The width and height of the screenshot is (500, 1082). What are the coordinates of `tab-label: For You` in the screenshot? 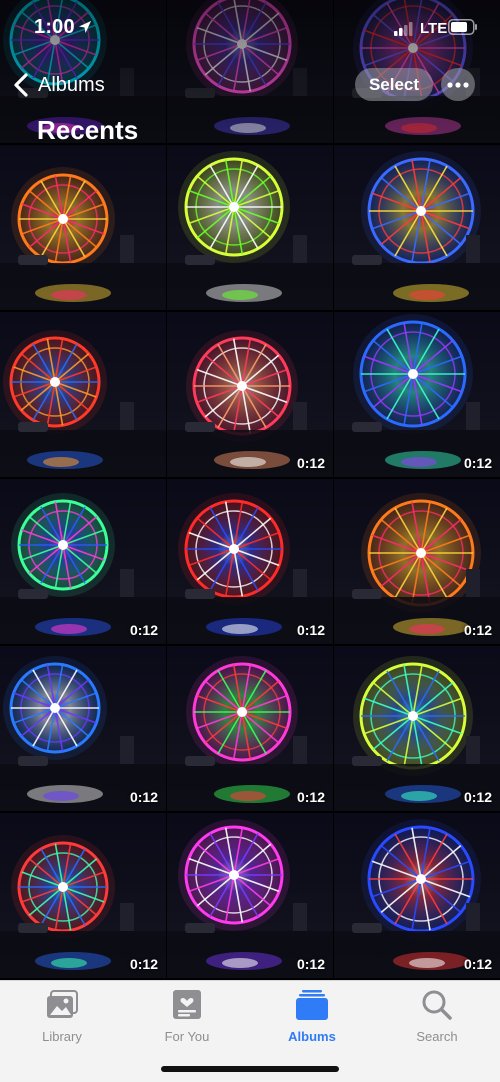 It's located at (187, 1036).